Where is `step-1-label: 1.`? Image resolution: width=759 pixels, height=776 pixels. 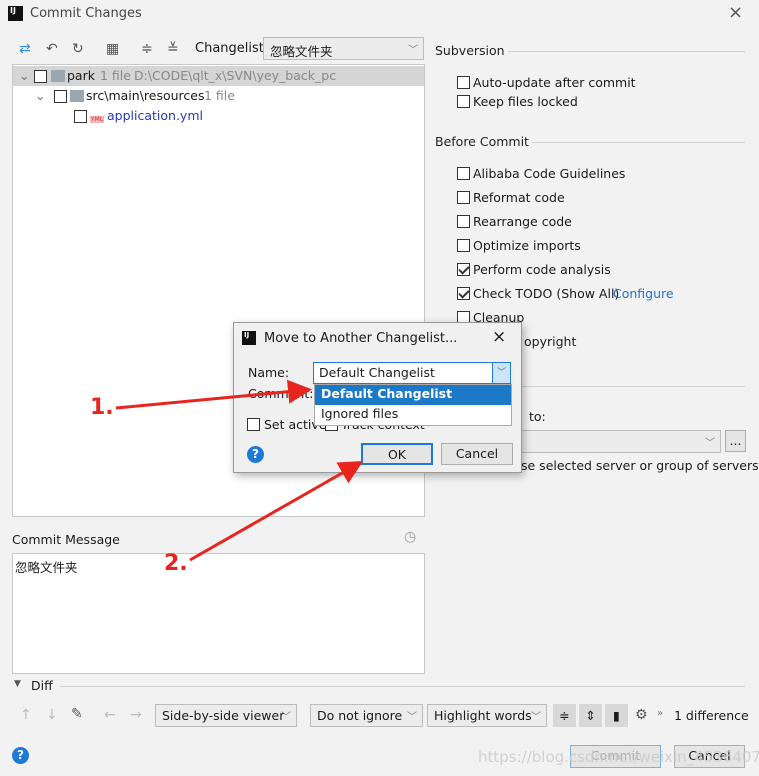 step-1-label: 1. is located at coordinates (102, 407).